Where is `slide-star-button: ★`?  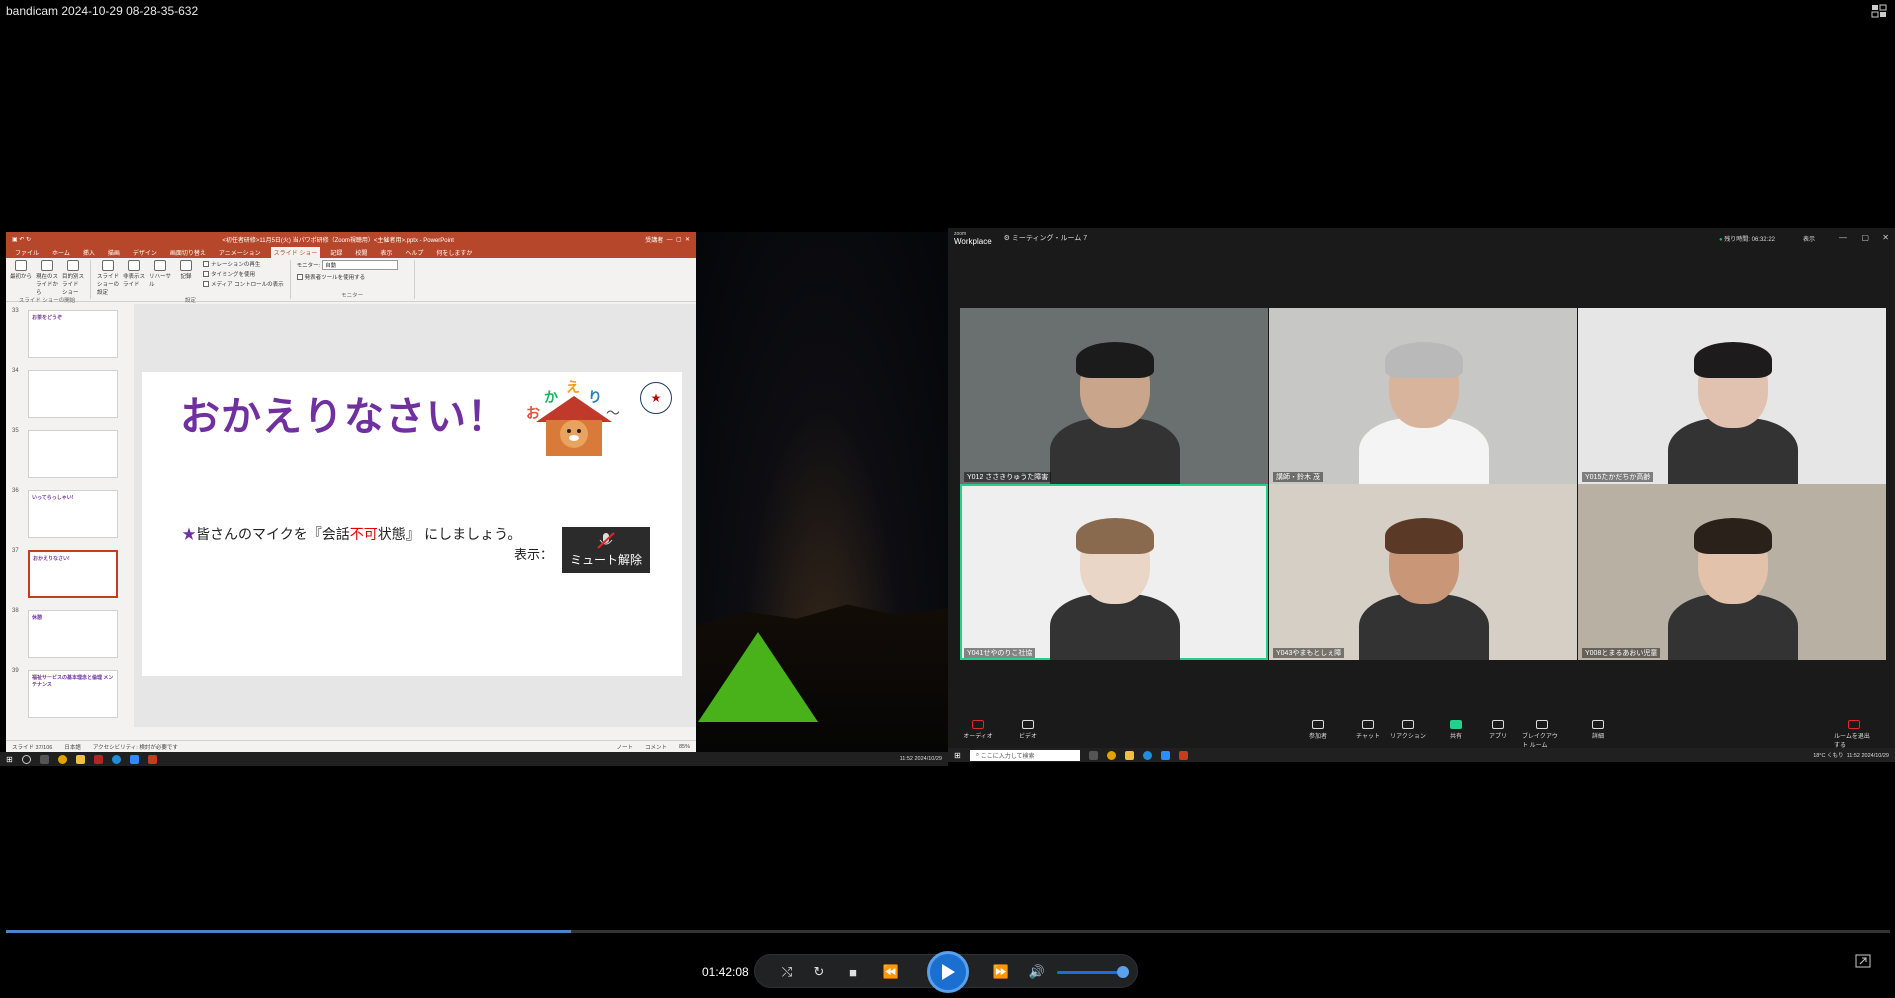 slide-star-button: ★ is located at coordinates (656, 398).